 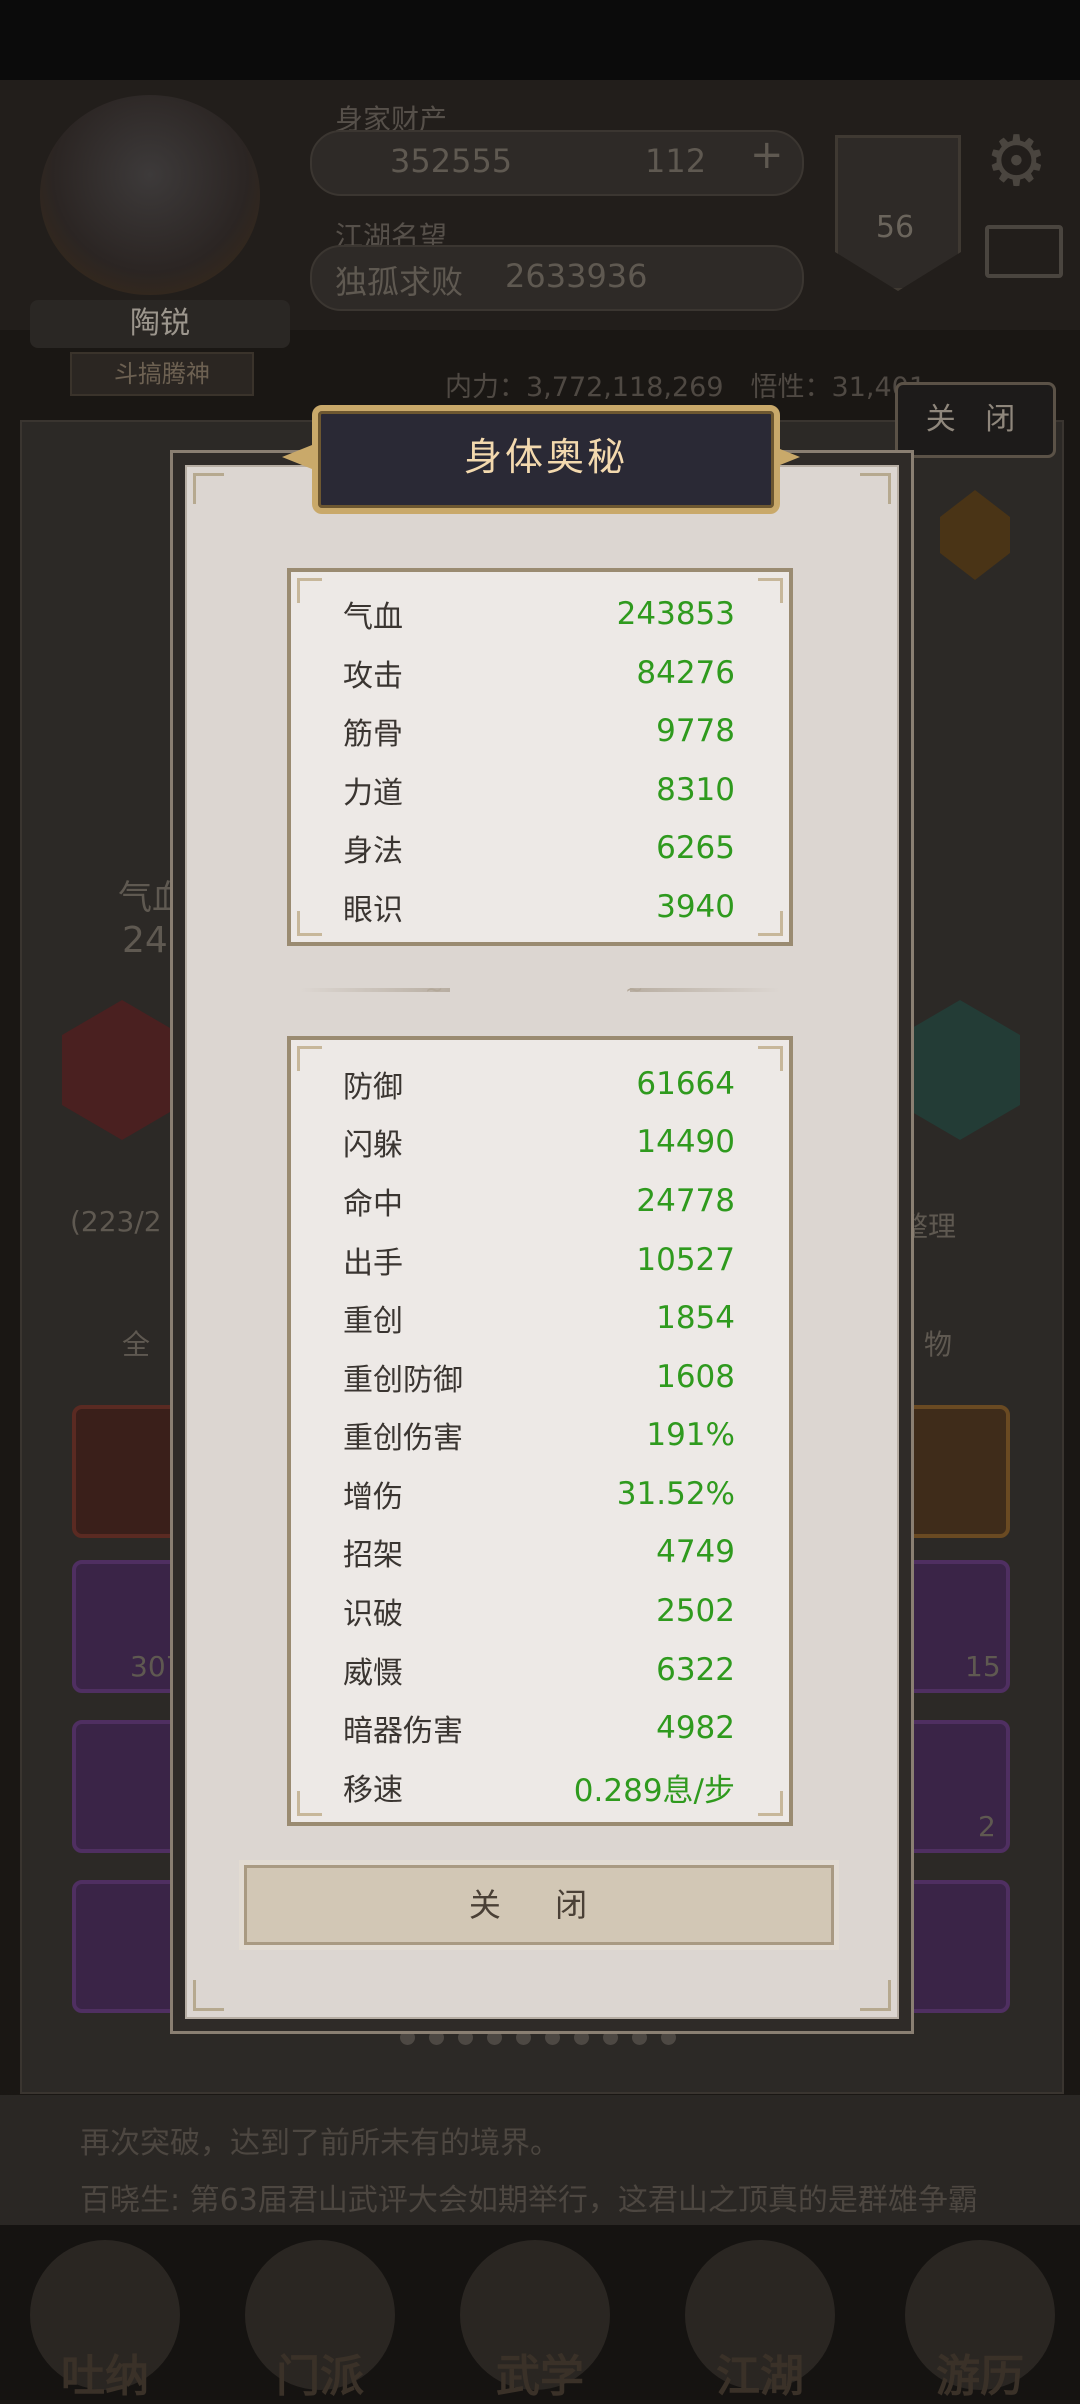 What do you see at coordinates (557, 163) in the screenshot?
I see `currency-bar` at bounding box center [557, 163].